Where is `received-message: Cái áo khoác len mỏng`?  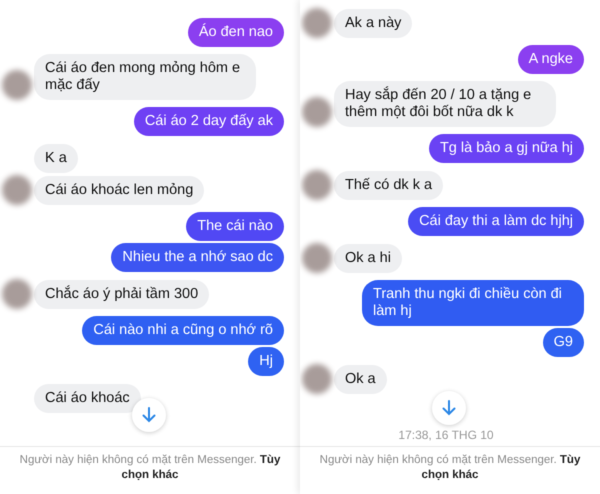 received-message: Cái áo khoác len mỏng is located at coordinates (119, 190).